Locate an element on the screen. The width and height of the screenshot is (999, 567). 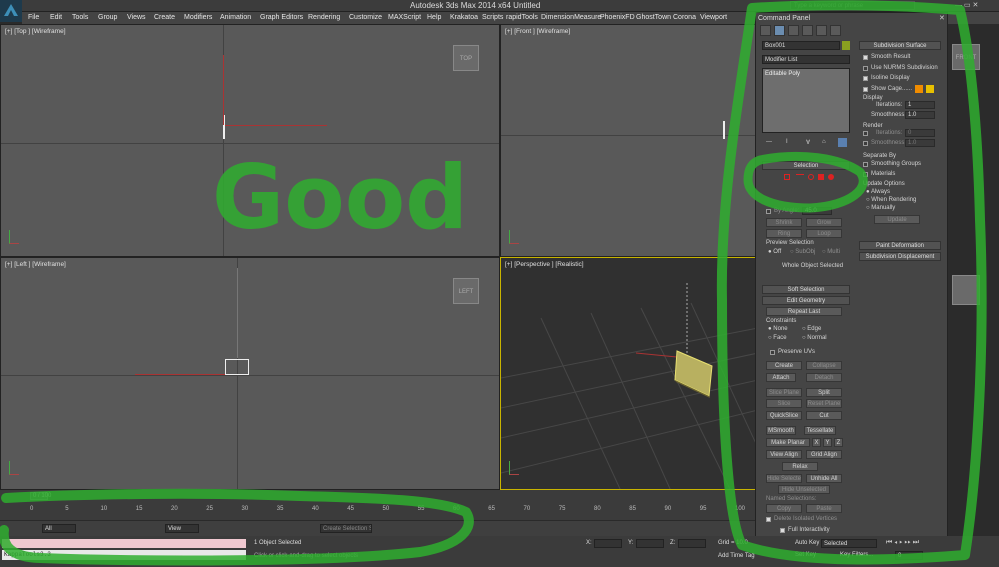
planar-z-button: Z is located at coordinates (838, 442).